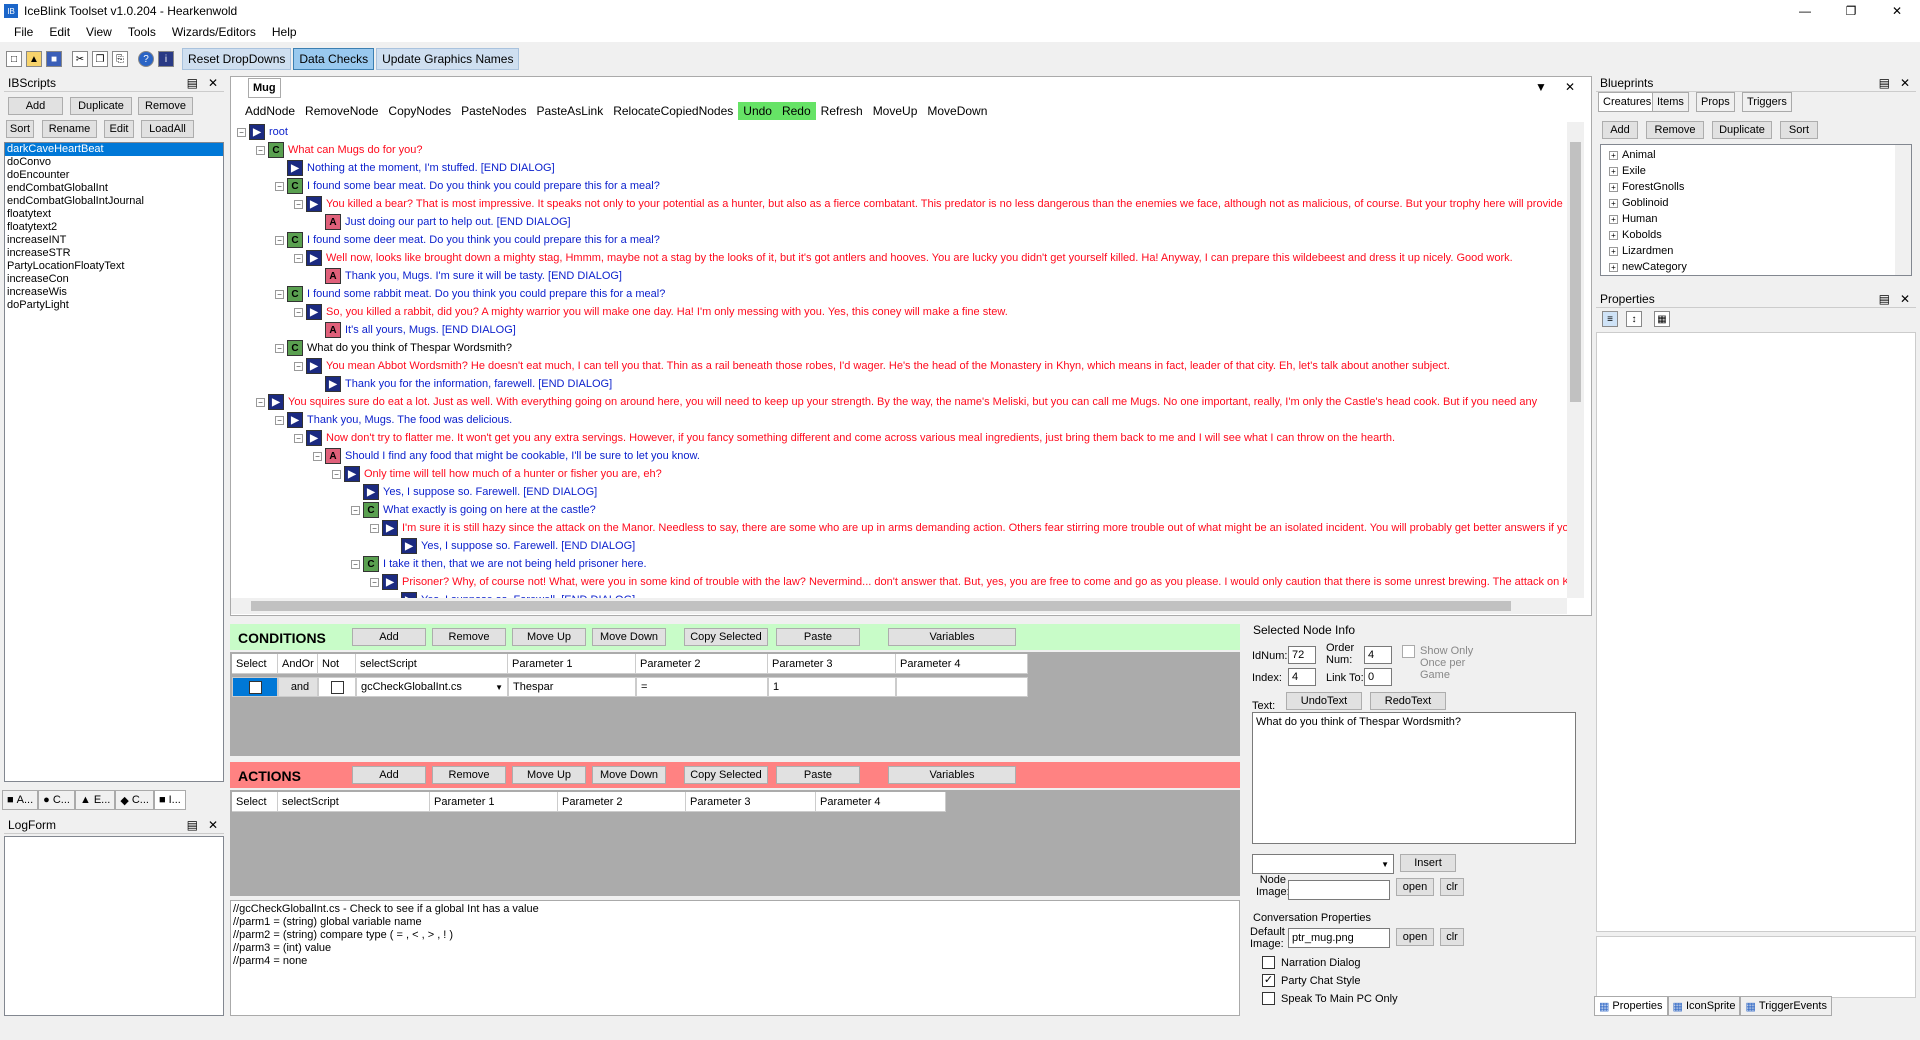 The image size is (1920, 1040). Describe the element at coordinates (1884, 83) in the screenshot. I see `pin-icon: ▤` at that location.